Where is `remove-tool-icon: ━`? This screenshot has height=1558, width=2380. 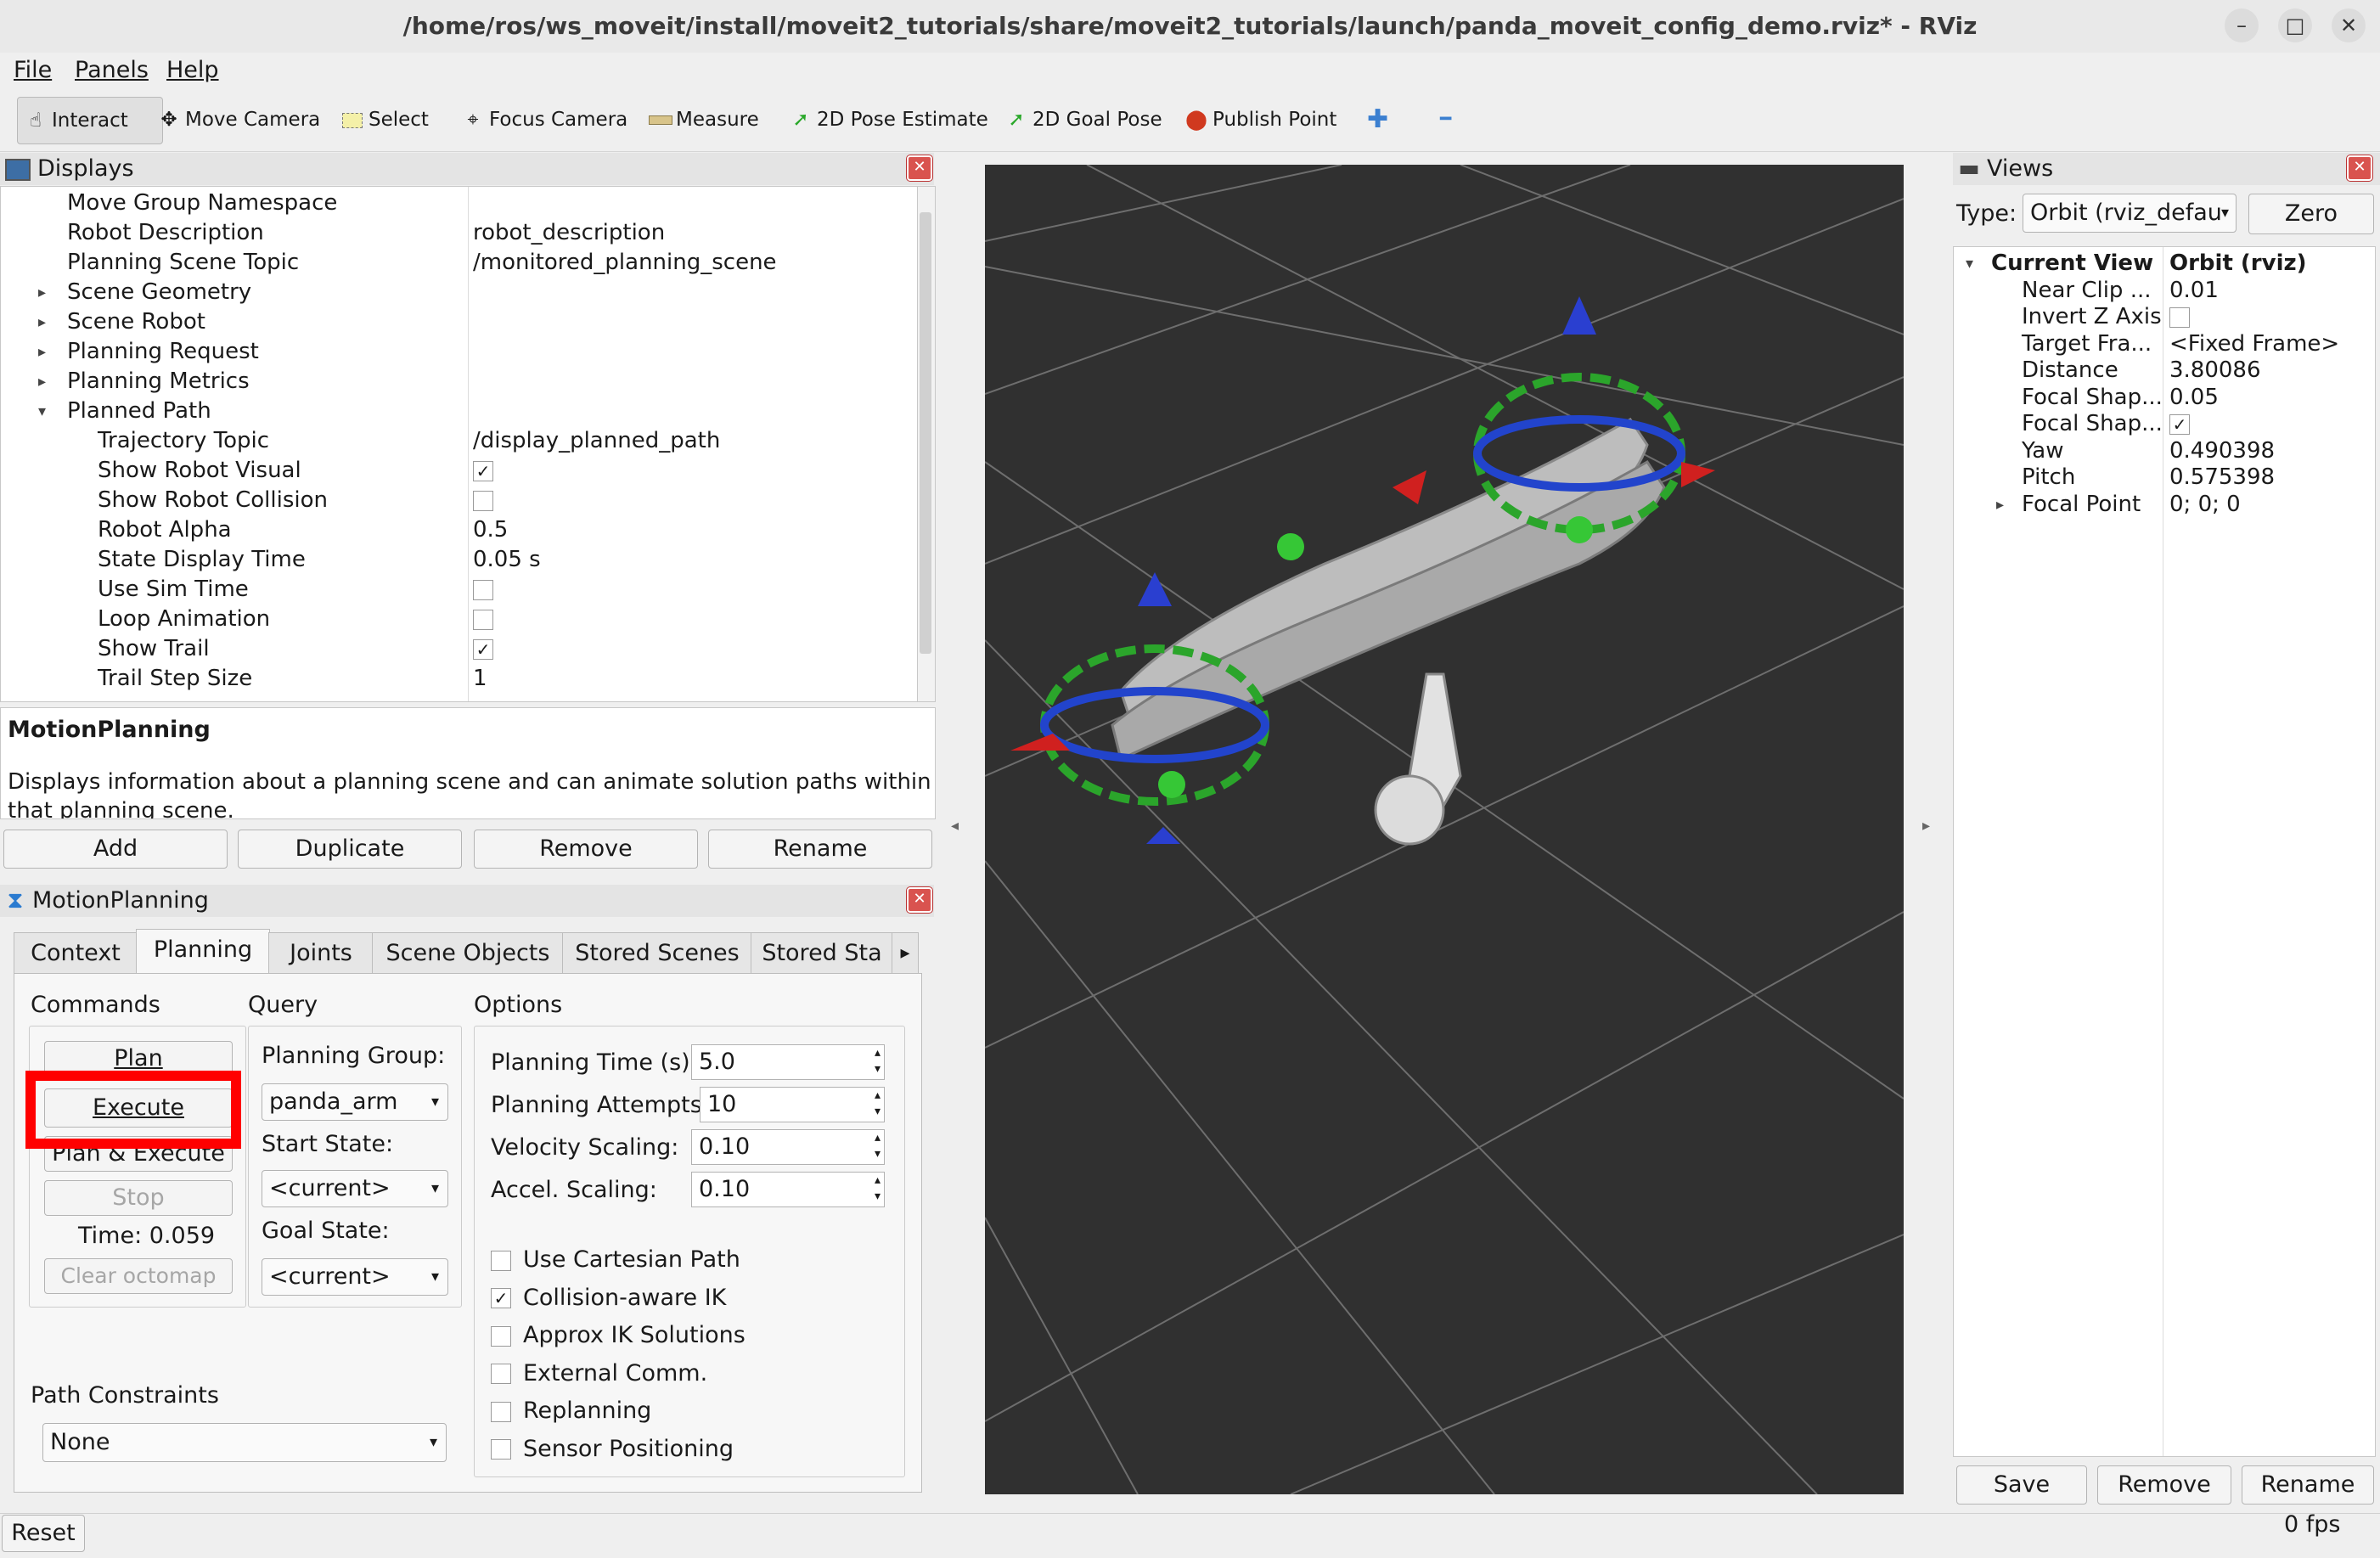 remove-tool-icon: ━ is located at coordinates (1445, 120).